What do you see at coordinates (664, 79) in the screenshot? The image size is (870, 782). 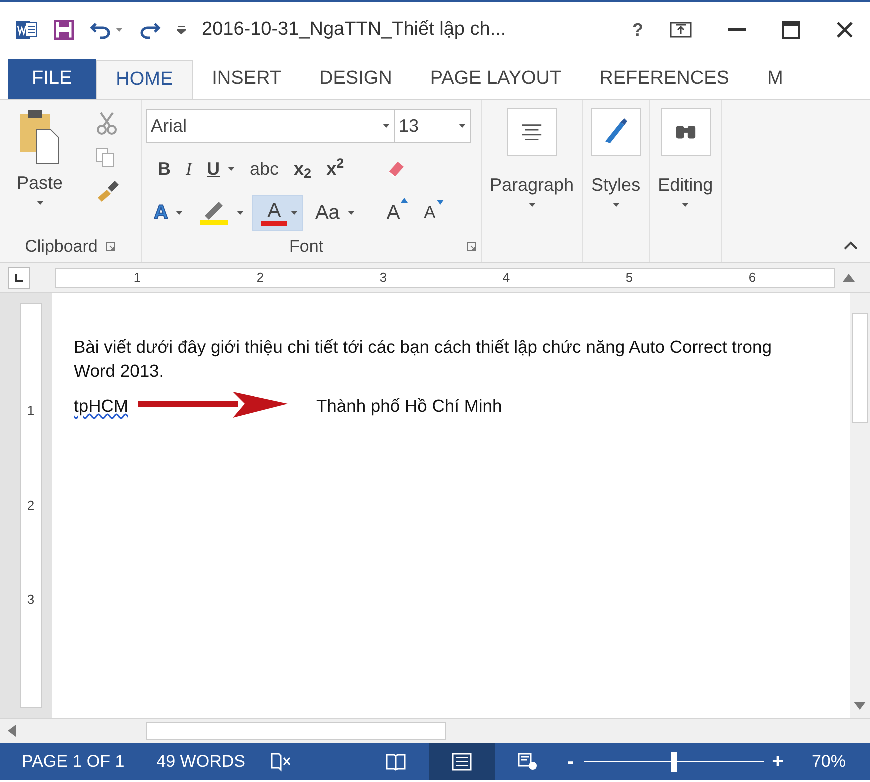 I see `ribbon-tab: REFERENCES` at bounding box center [664, 79].